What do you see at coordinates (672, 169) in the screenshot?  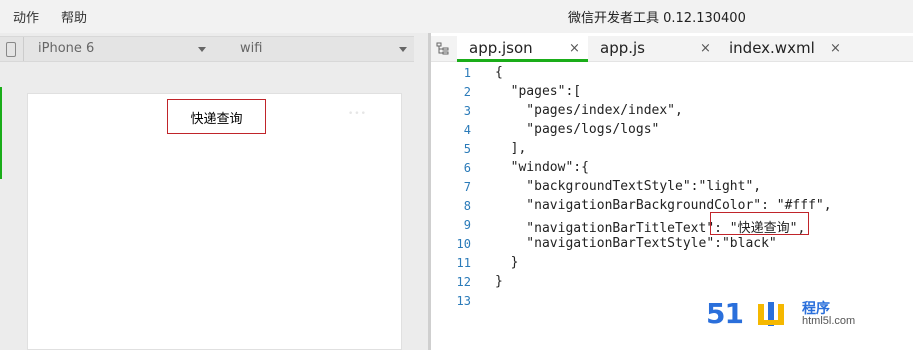 I see `code-line: 6 "window":{` at bounding box center [672, 169].